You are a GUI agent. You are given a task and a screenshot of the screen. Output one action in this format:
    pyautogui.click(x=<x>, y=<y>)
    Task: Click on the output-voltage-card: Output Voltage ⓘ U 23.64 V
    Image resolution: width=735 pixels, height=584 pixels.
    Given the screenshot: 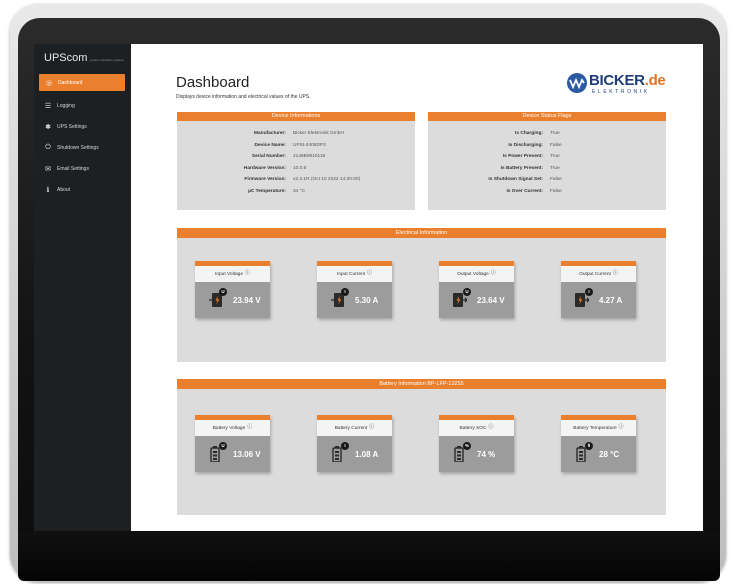 What is the action you would take?
    pyautogui.click(x=476, y=289)
    